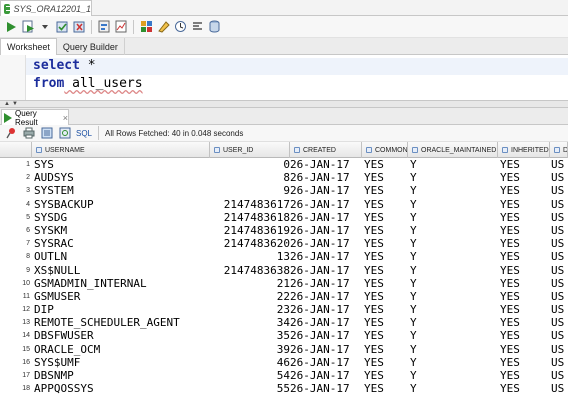  I want to click on explain-plan-icon, so click(104, 27).